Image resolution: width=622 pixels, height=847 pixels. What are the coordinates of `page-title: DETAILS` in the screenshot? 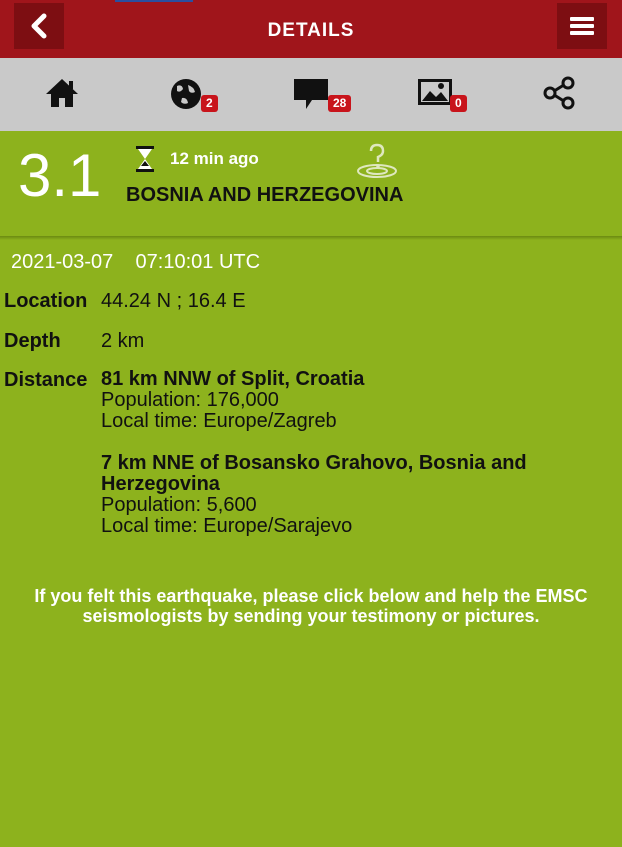 It's located at (311, 30).